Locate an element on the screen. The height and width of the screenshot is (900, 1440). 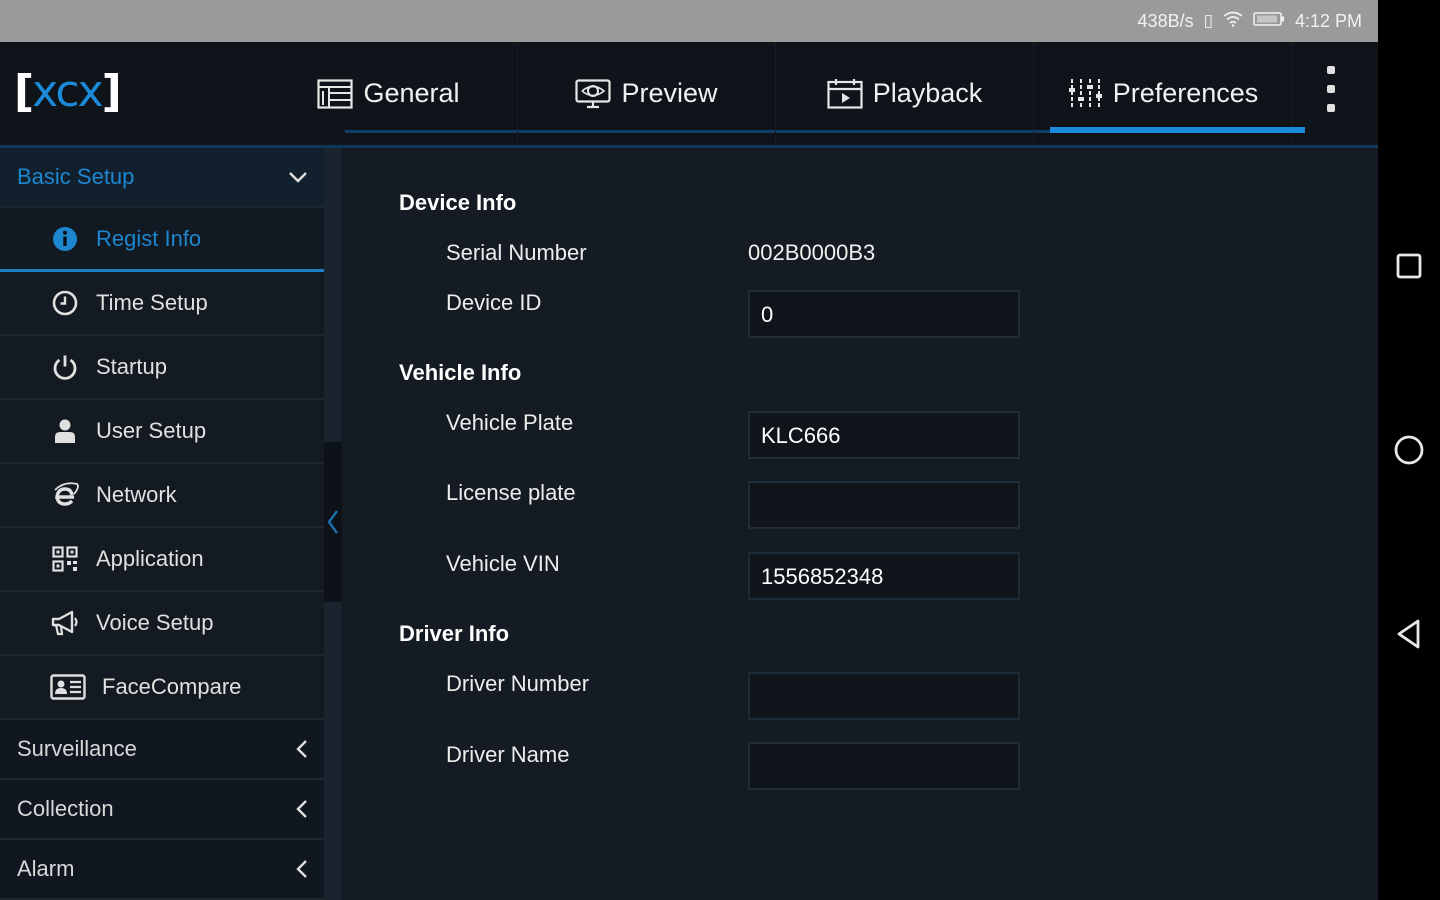
tab-label: Preferences is located at coordinates (1185, 93).